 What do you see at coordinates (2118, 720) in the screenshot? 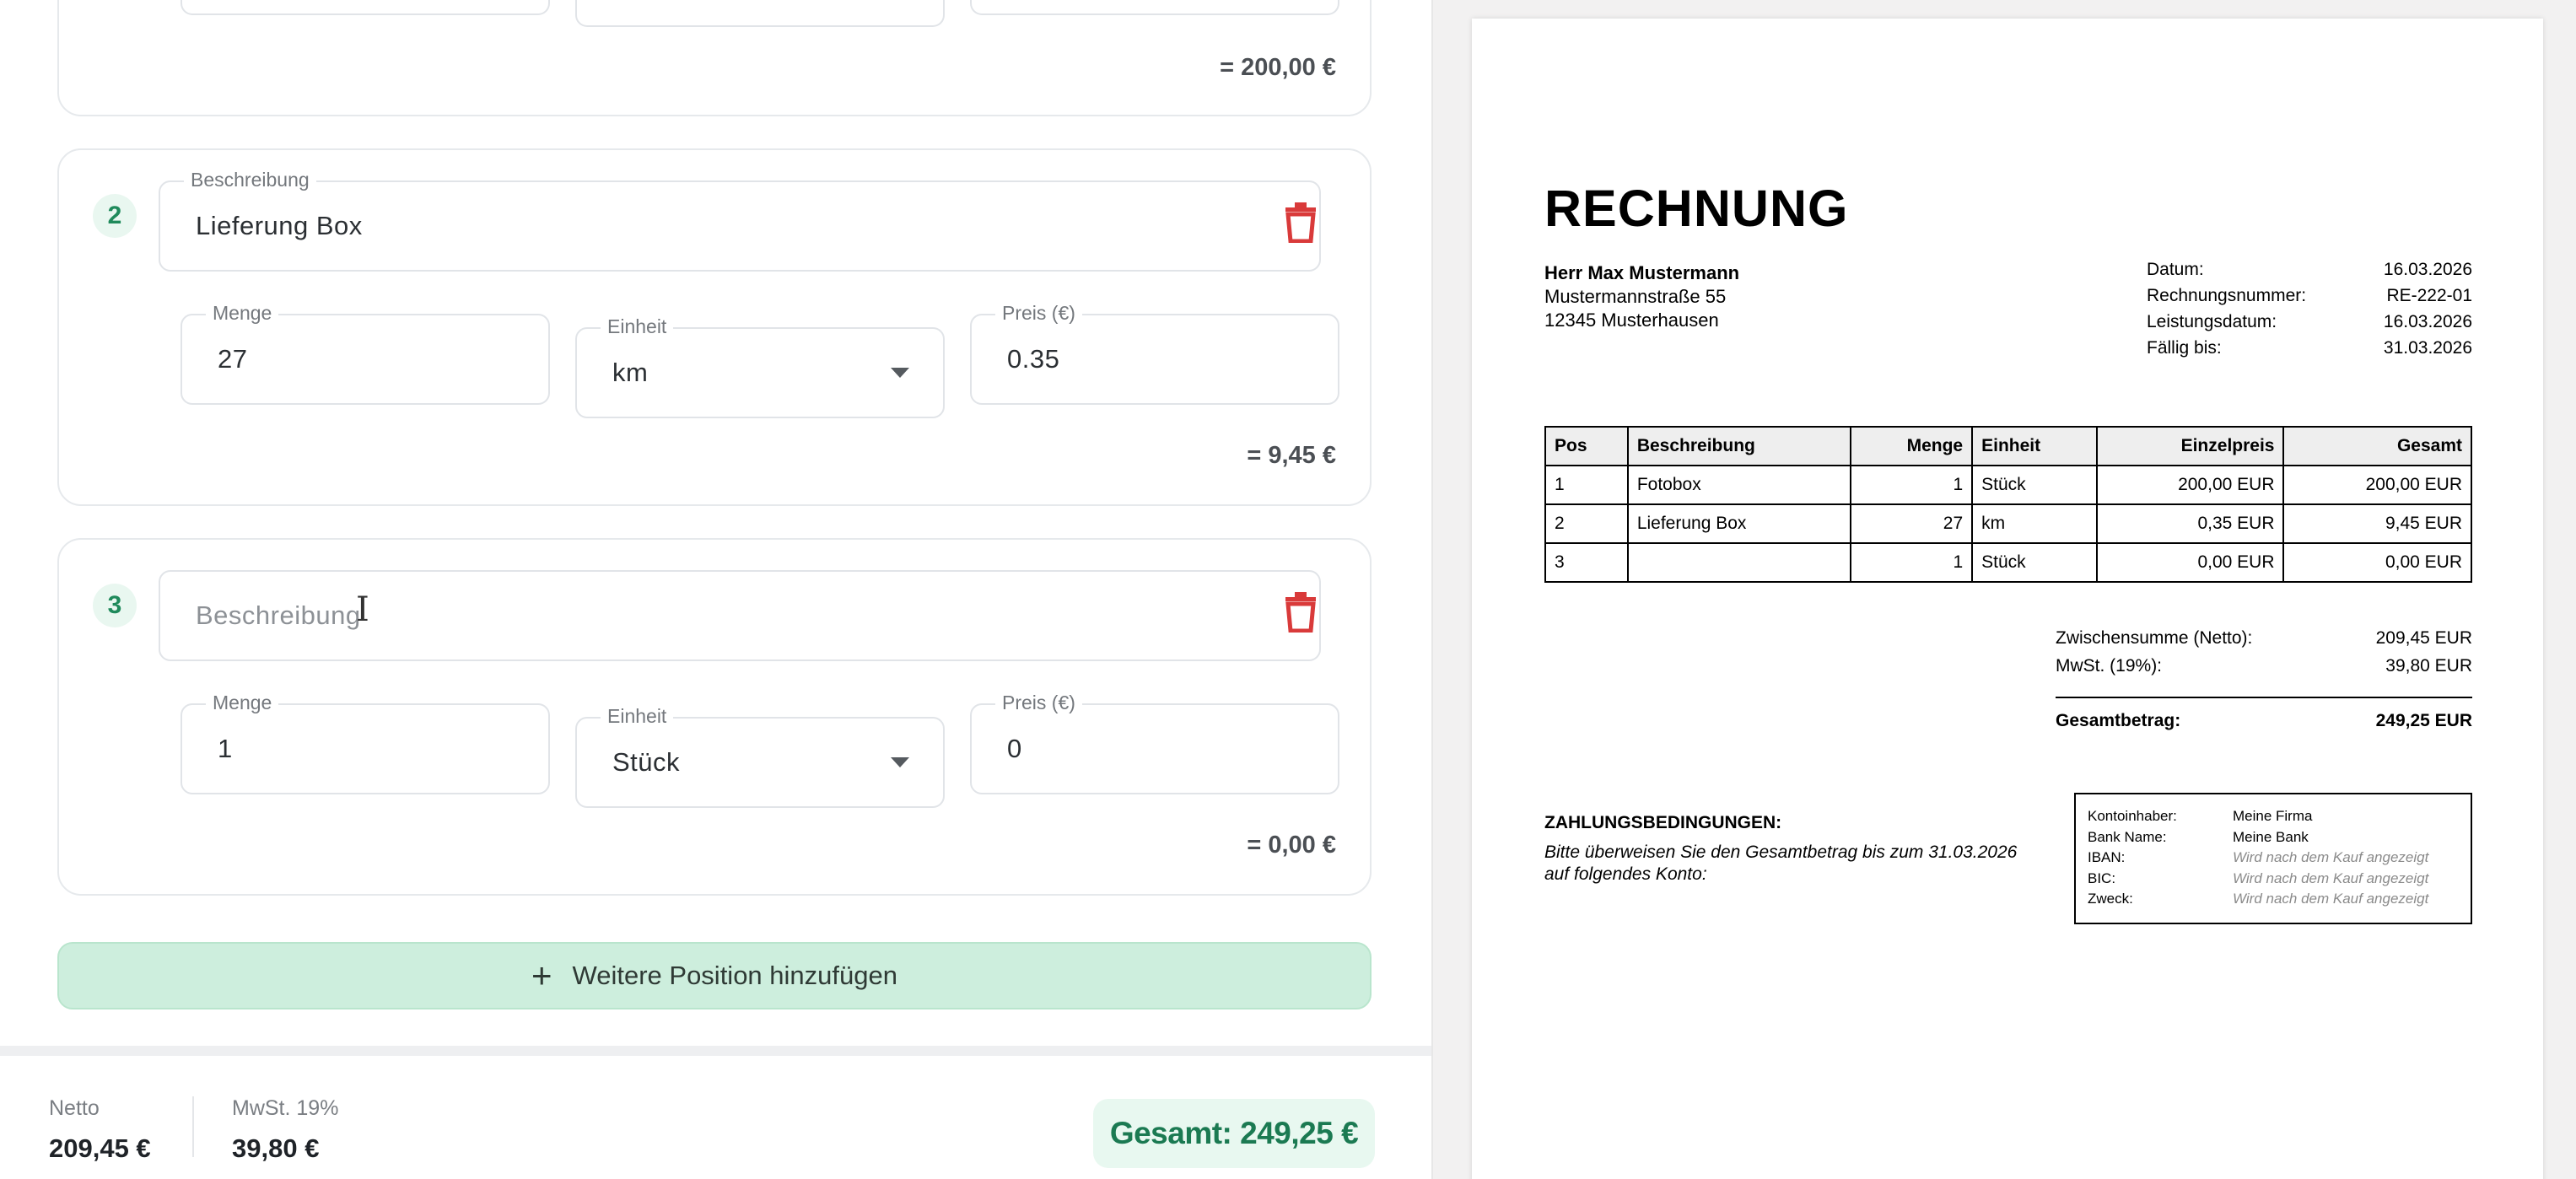
I see `grand-total-label: Gesamtbetrag:` at bounding box center [2118, 720].